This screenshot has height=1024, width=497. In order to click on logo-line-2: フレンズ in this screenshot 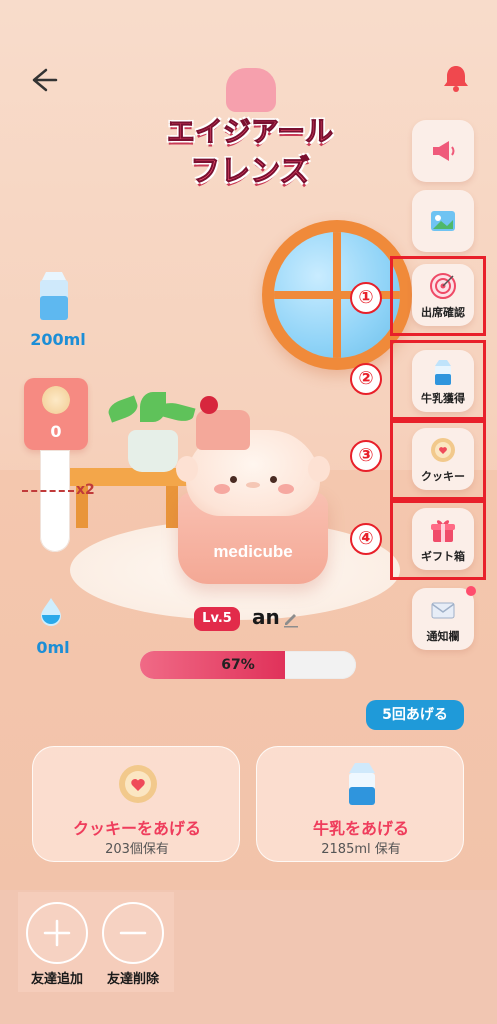, I will do `click(250, 172)`.